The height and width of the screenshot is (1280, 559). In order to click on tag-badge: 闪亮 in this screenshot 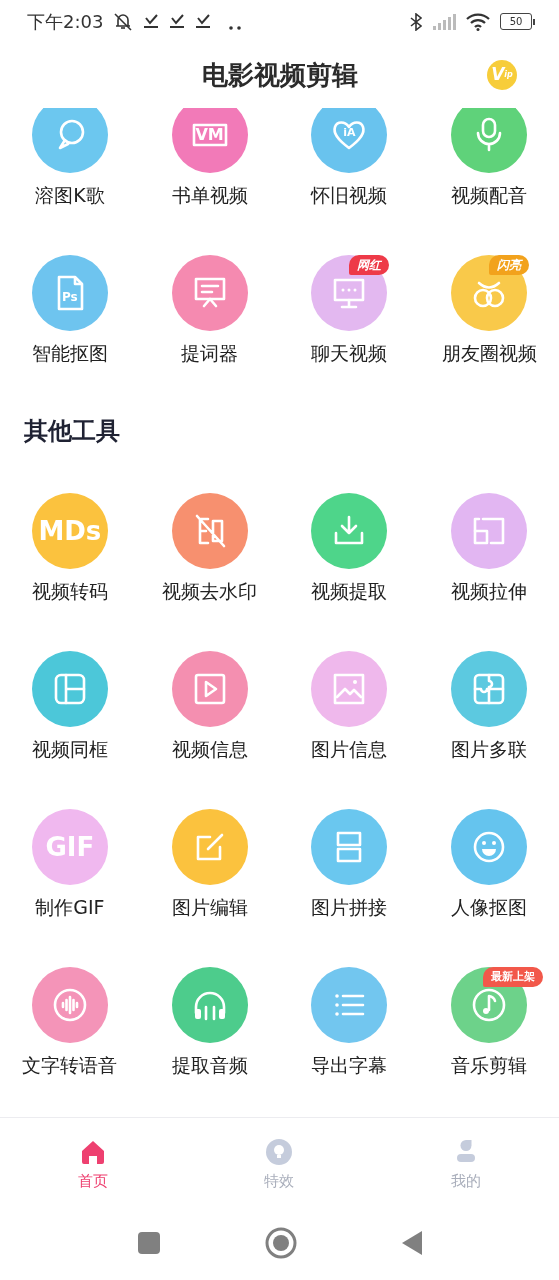, I will do `click(509, 264)`.